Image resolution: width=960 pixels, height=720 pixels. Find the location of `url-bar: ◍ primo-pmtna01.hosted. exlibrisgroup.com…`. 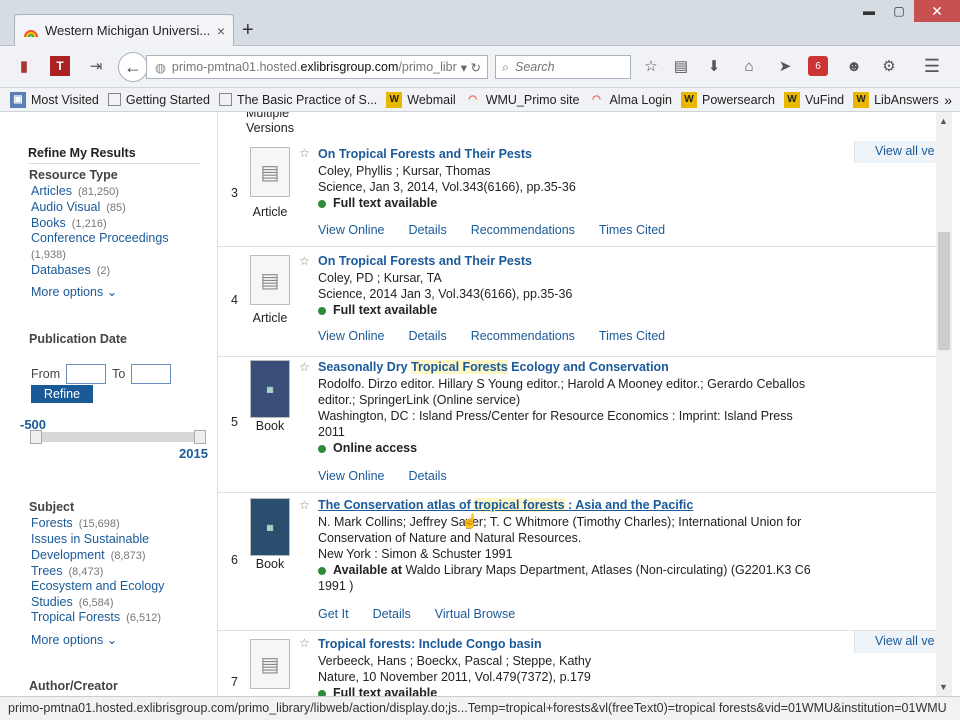

url-bar: ◍ primo-pmtna01.hosted. exlibrisgroup.com… is located at coordinates (317, 67).